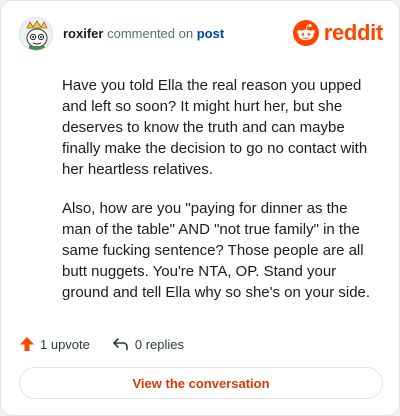 This screenshot has width=400, height=416. I want to click on comment-meta: roxifer commented on post, so click(143, 33).